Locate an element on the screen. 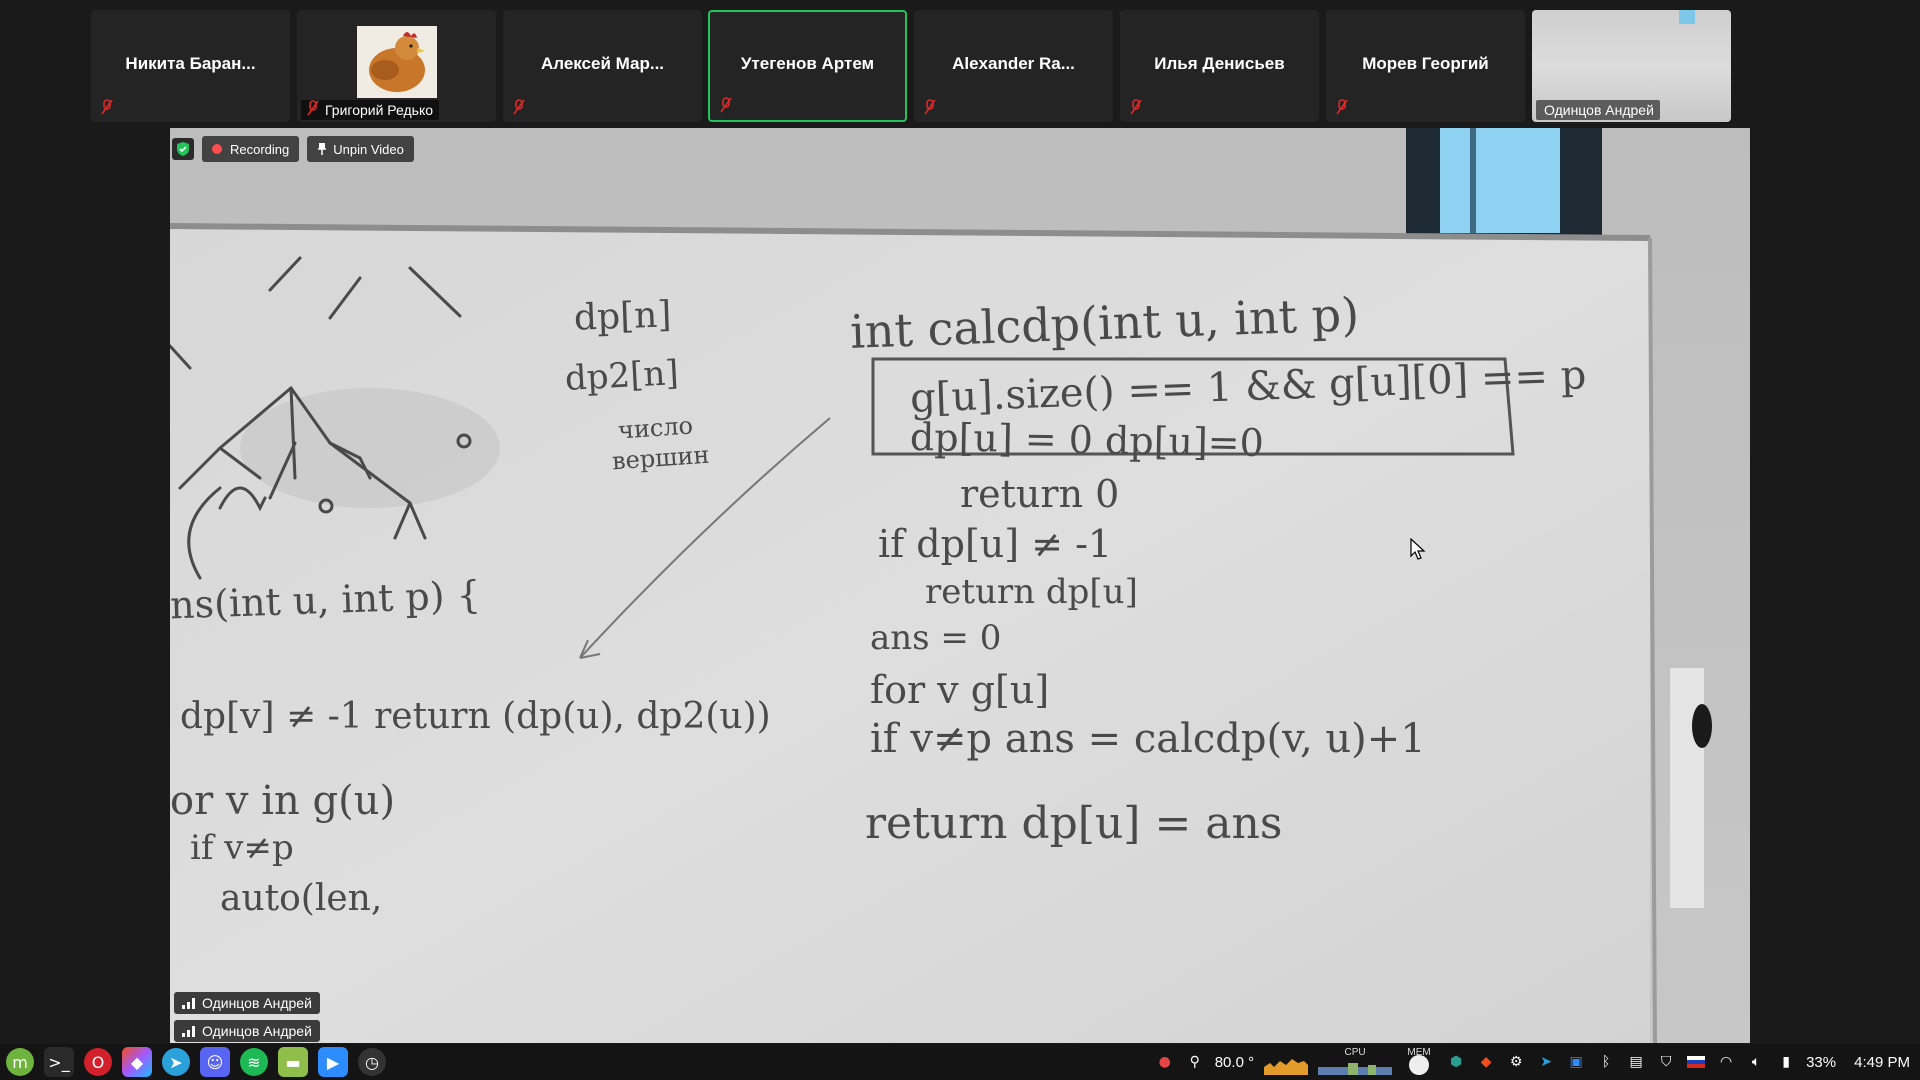 The image size is (1920, 1080). clock: 4:49 PM is located at coordinates (1882, 1062).